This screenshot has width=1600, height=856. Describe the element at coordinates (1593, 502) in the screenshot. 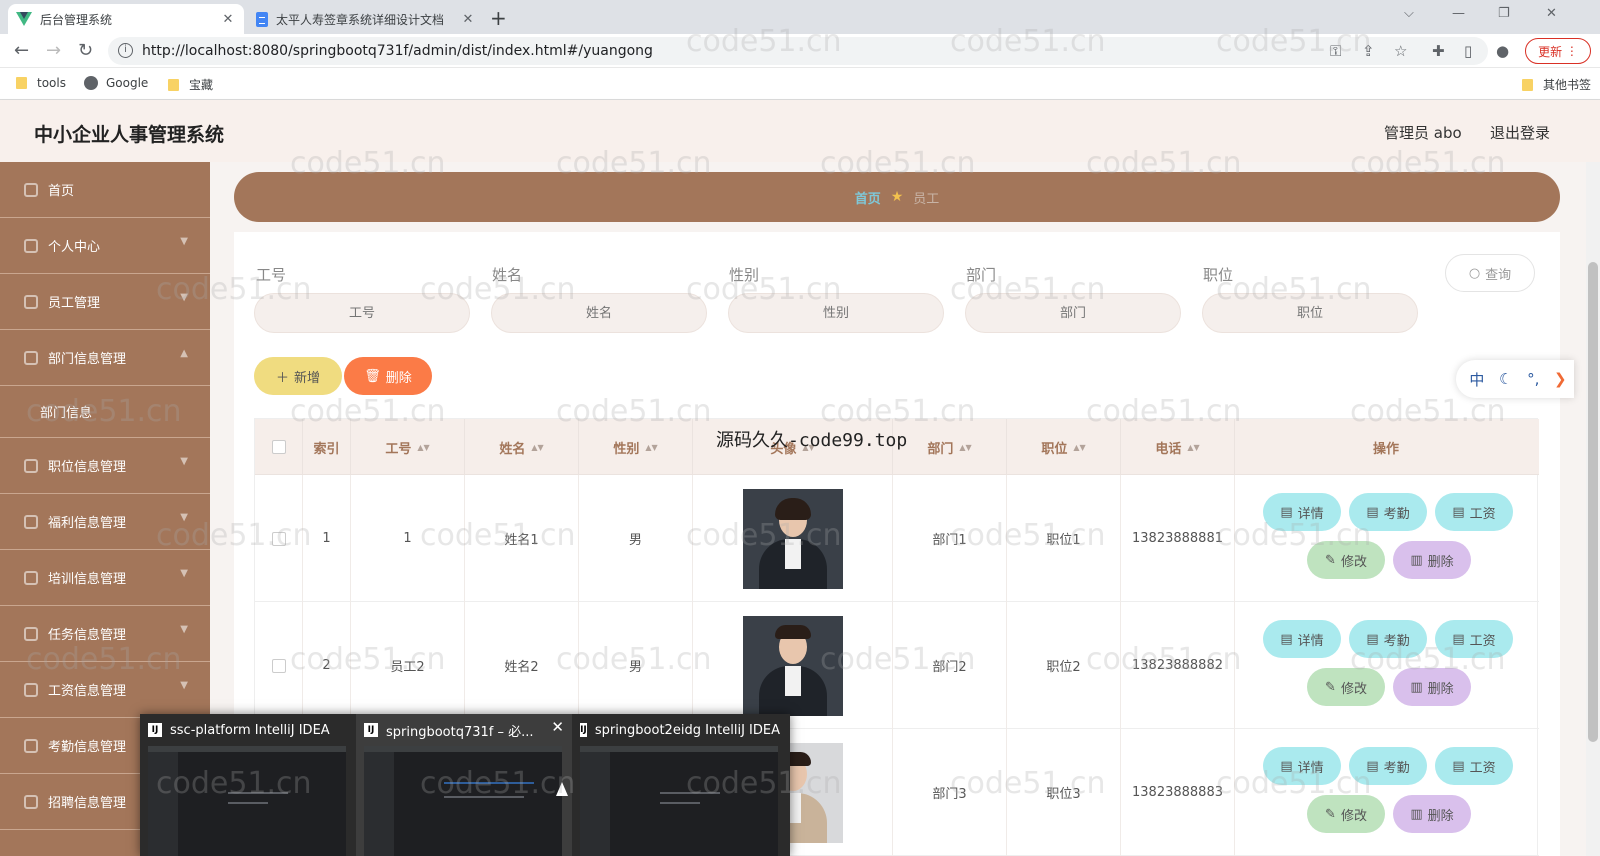

I see `scrollbar-thumb` at that location.